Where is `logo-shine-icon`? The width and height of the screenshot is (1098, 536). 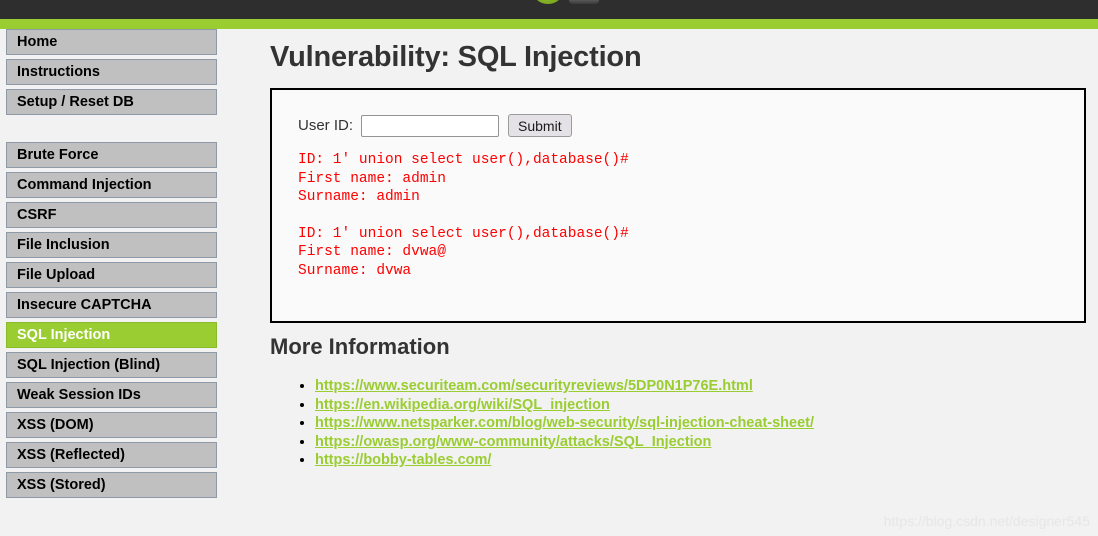 logo-shine-icon is located at coordinates (584, 2).